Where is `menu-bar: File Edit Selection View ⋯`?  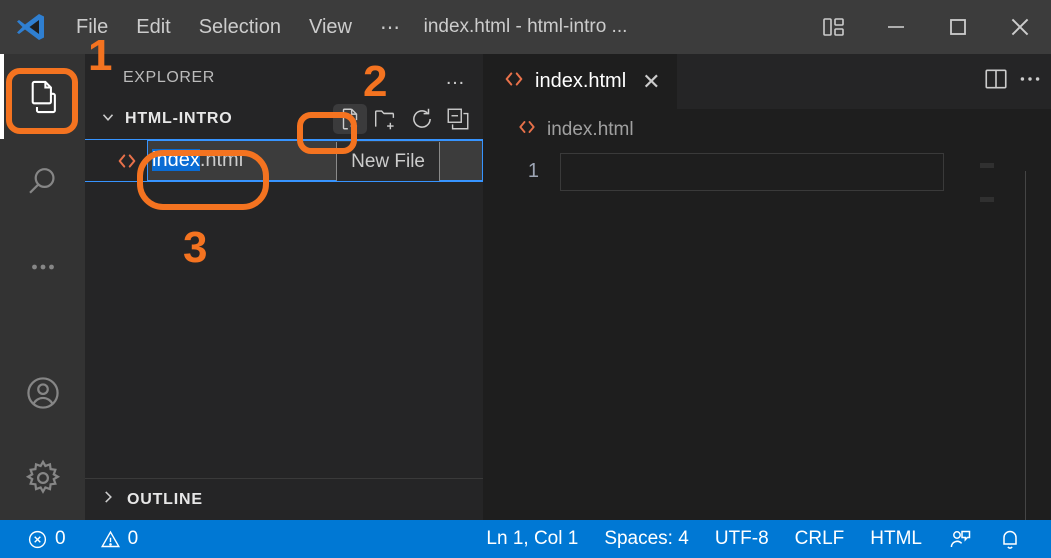 menu-bar: File Edit Selection View ⋯ is located at coordinates (239, 27).